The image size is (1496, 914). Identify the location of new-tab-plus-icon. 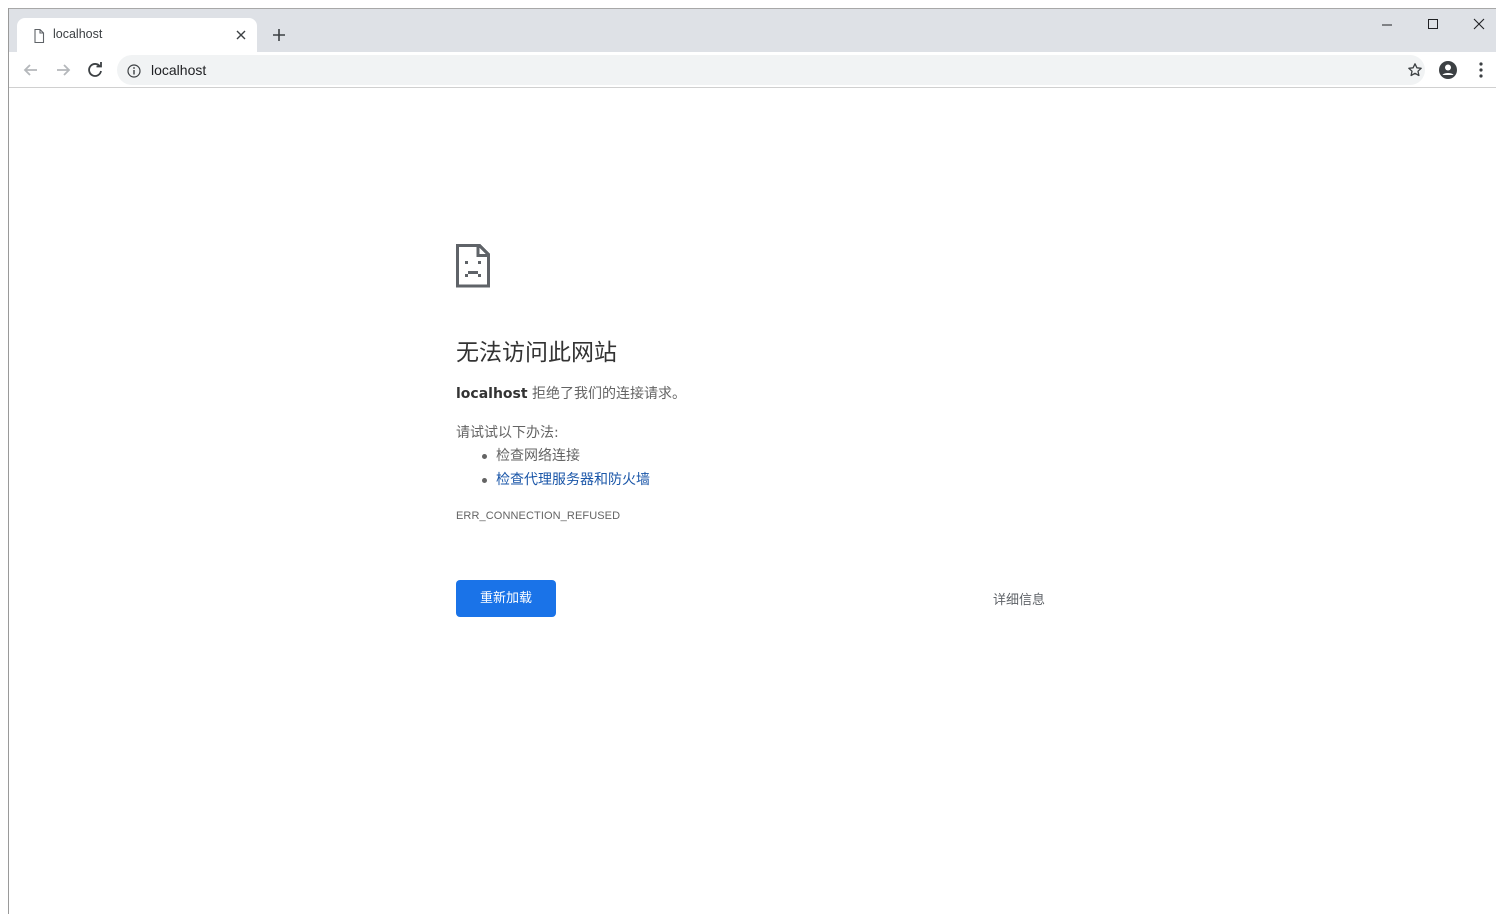
(279, 35).